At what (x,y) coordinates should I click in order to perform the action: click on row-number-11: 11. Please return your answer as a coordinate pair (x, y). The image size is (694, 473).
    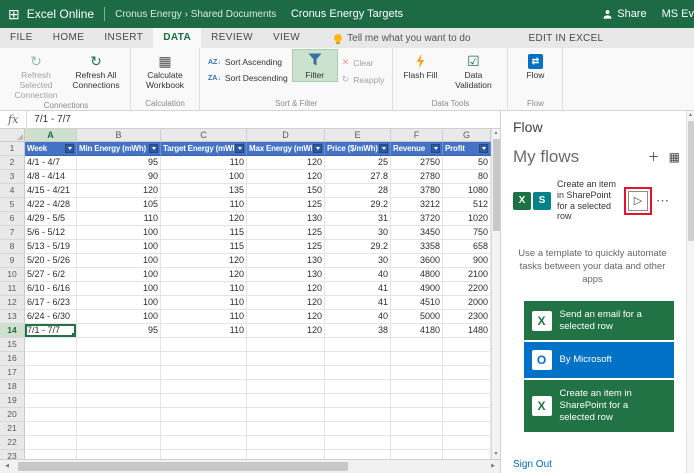
    Looking at the image, I should click on (12, 289).